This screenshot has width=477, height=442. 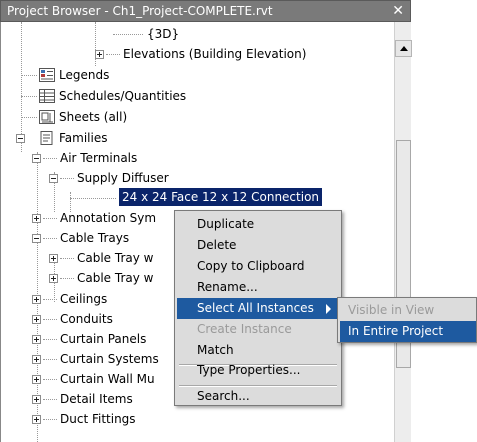 I want to click on close-icon: ✕, so click(x=398, y=11).